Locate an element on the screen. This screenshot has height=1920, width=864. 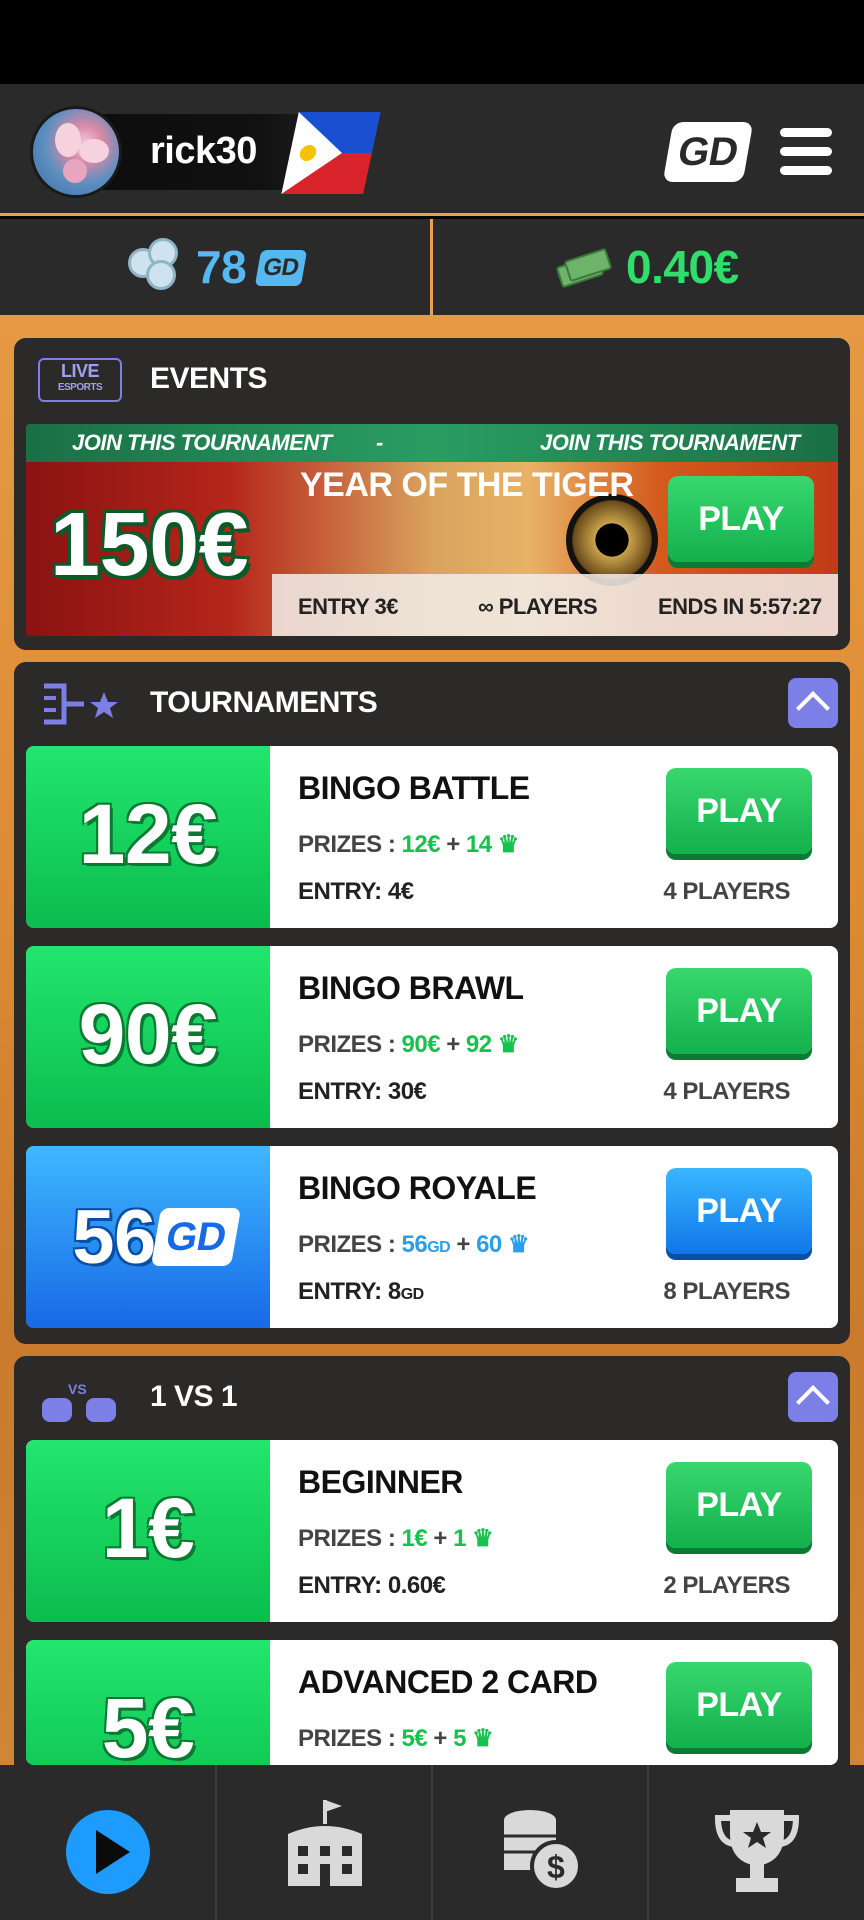
entry-fee: ENTRY: 0.60€ is located at coordinates (372, 1585).